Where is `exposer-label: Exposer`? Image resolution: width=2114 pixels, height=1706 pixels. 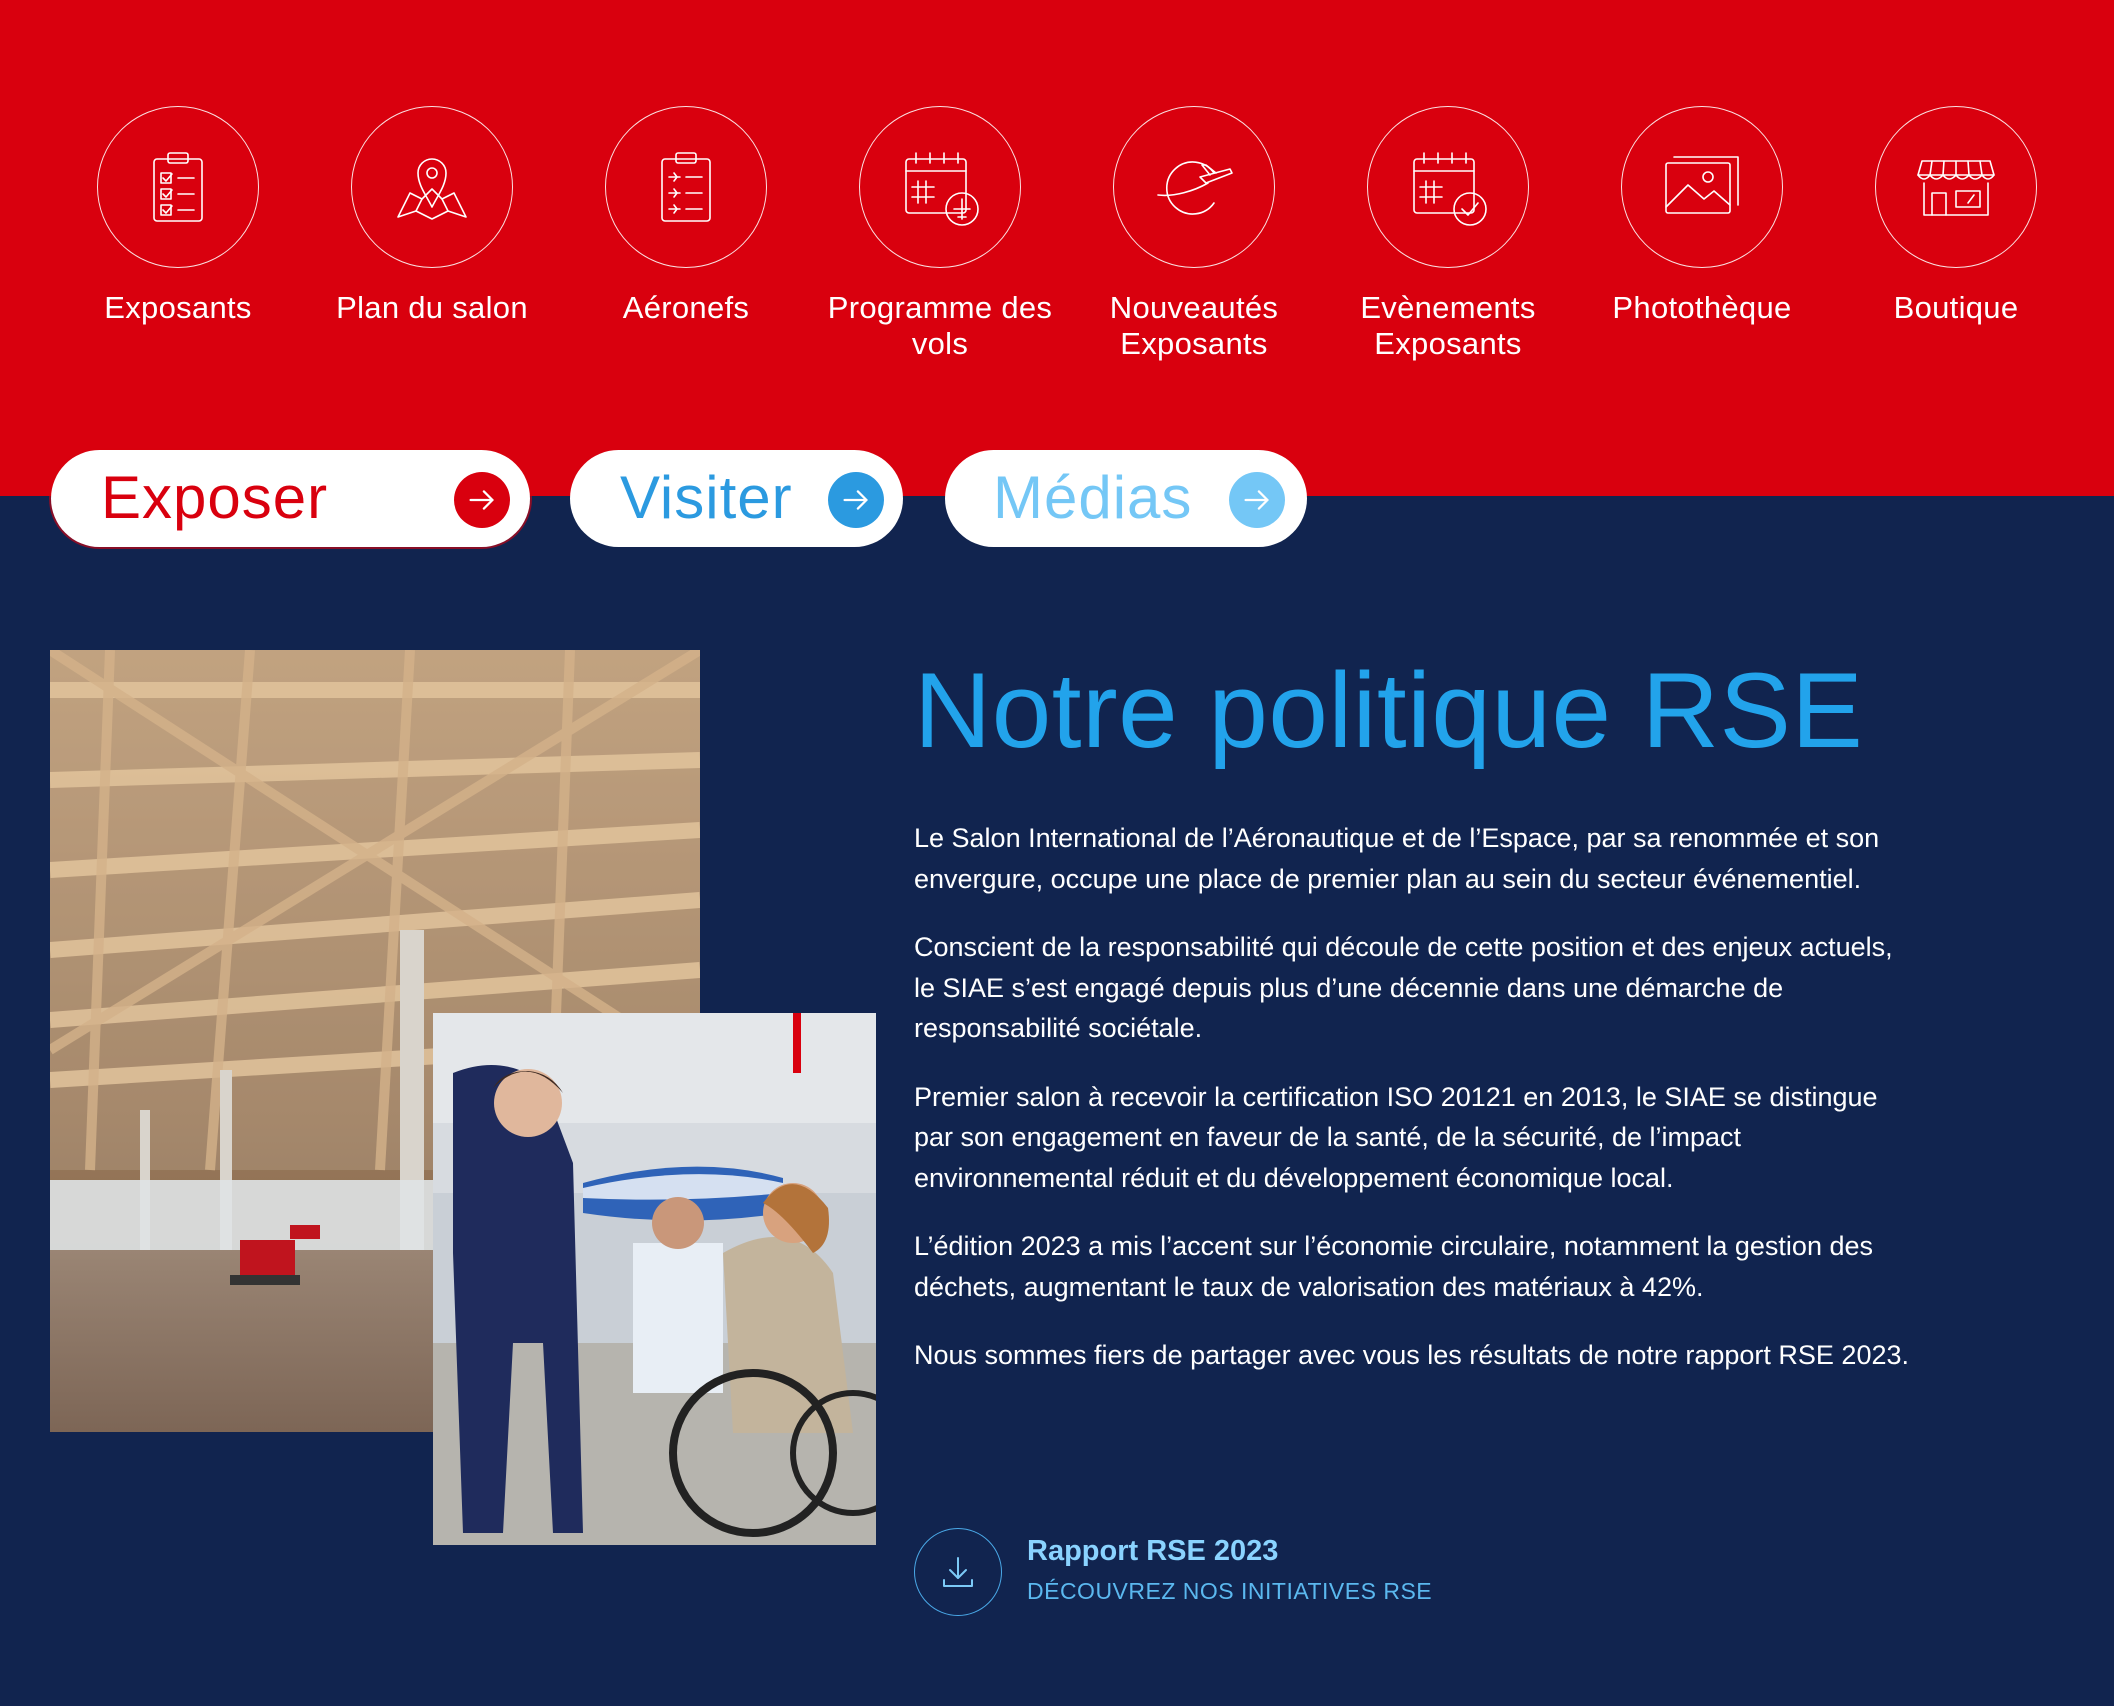
exposer-label: Exposer is located at coordinates (215, 497).